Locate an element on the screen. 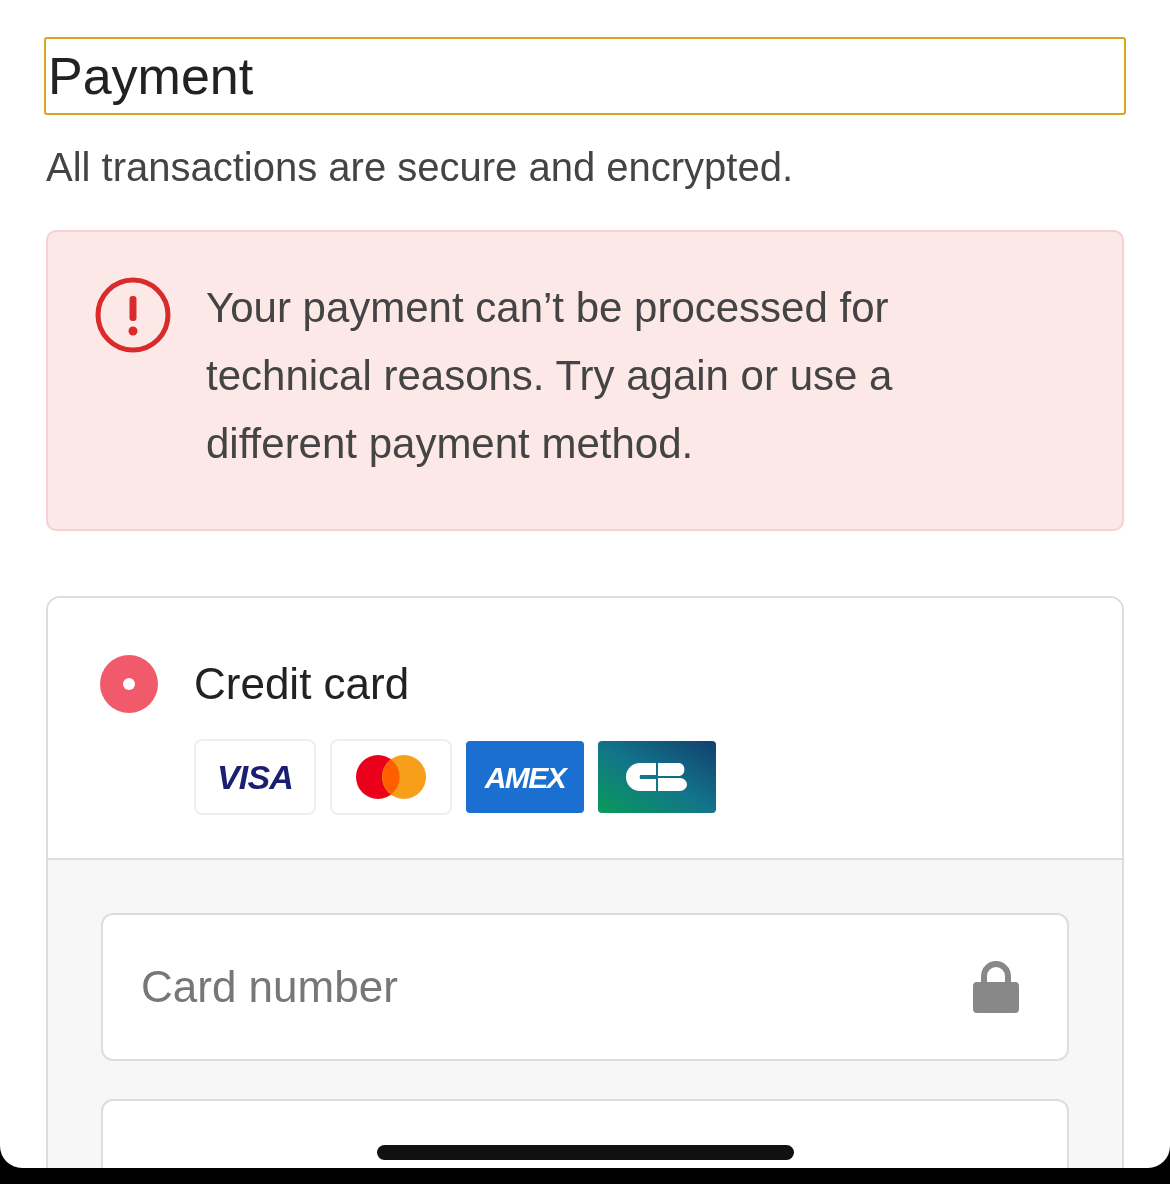  error-icon is located at coordinates (133, 315).